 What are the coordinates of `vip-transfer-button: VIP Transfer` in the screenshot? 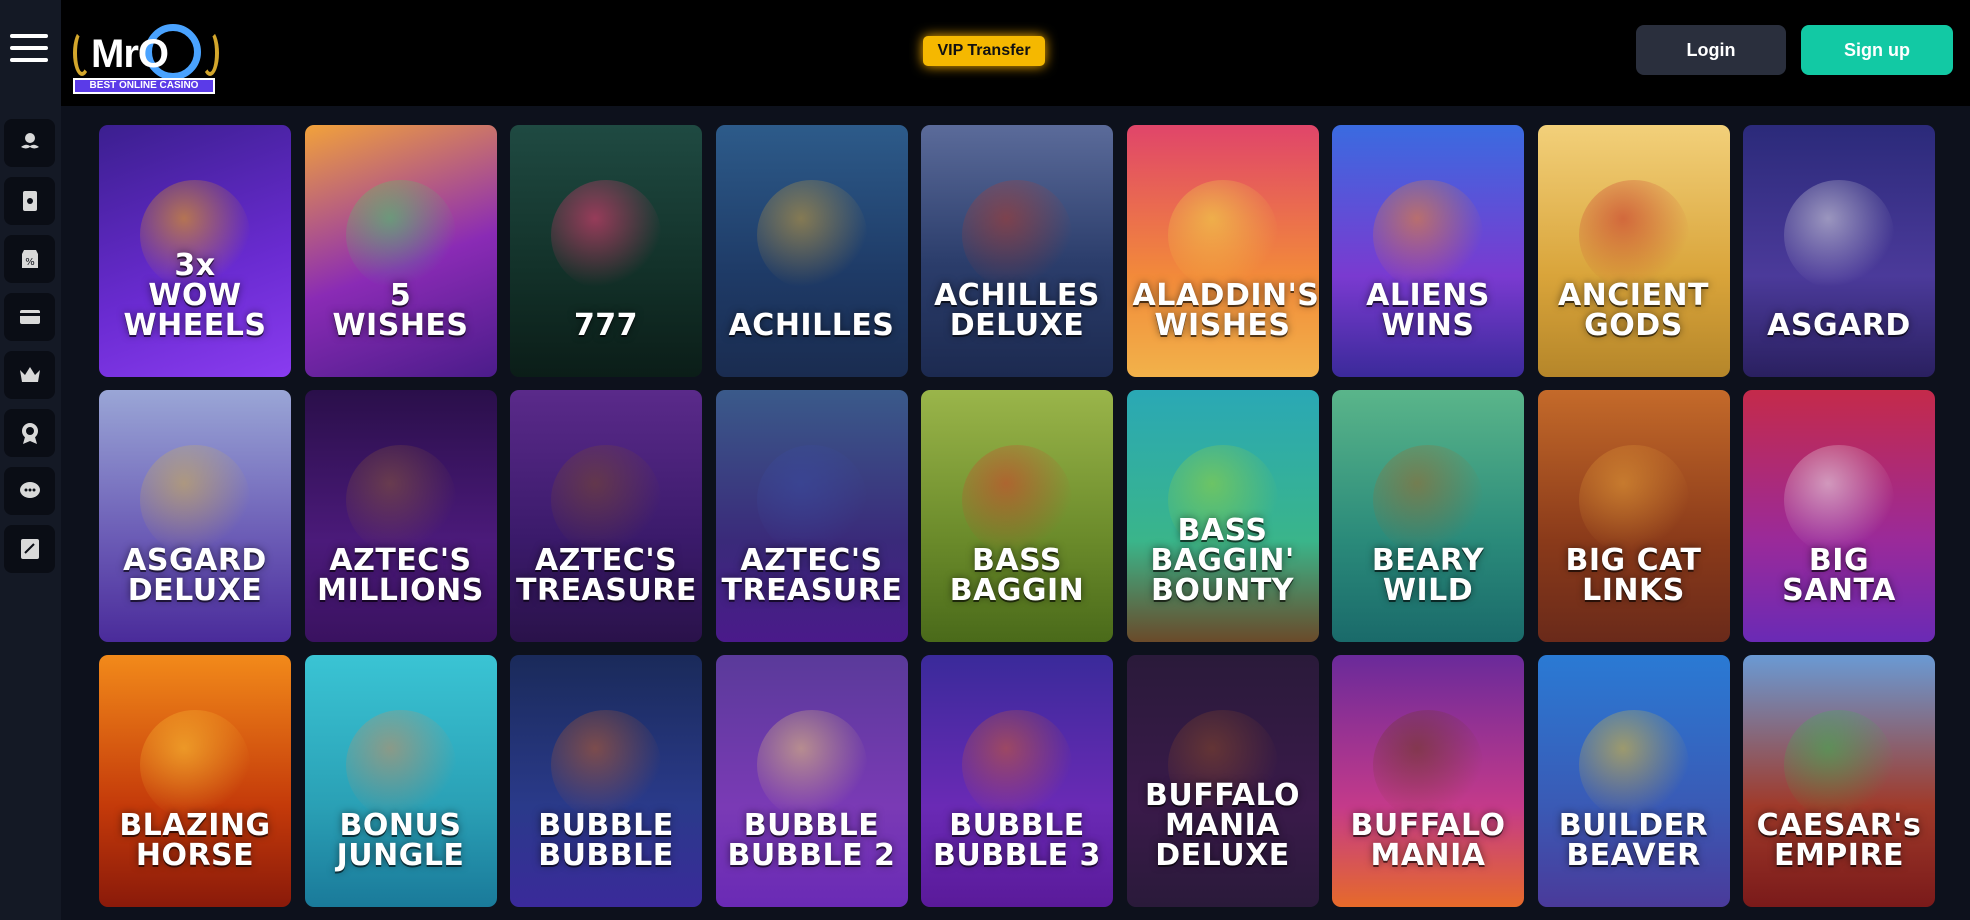 It's located at (984, 51).